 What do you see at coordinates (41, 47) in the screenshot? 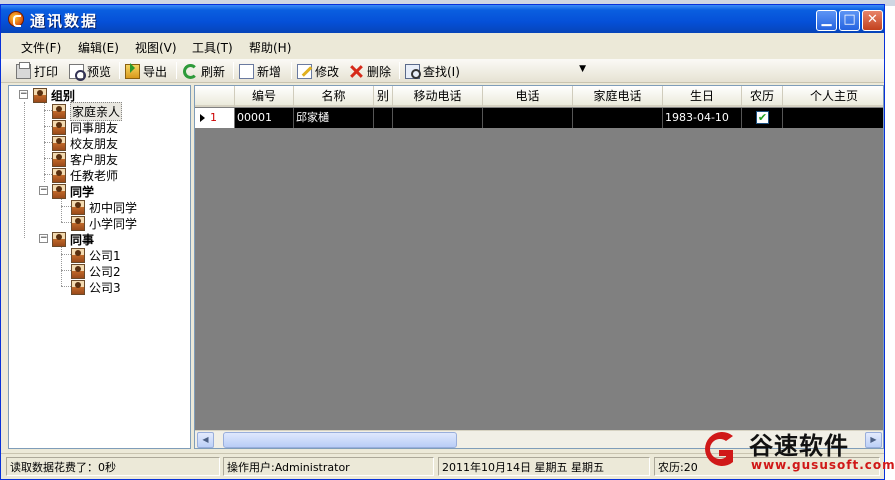
I see `menu-file: 文件(F)` at bounding box center [41, 47].